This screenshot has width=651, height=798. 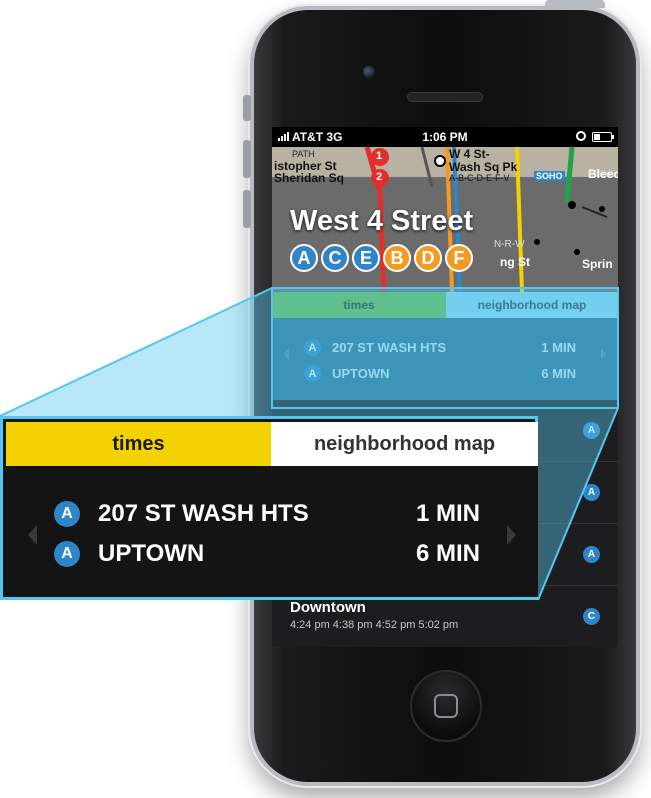 What do you see at coordinates (379, 177) in the screenshot?
I see `map-line-number: 2` at bounding box center [379, 177].